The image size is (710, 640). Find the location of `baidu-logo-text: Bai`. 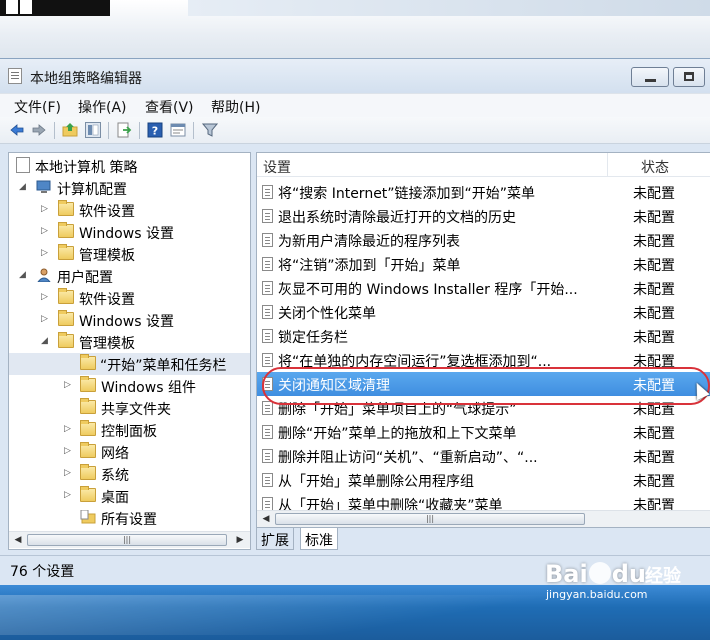

baidu-logo-text: Bai is located at coordinates (566, 574).